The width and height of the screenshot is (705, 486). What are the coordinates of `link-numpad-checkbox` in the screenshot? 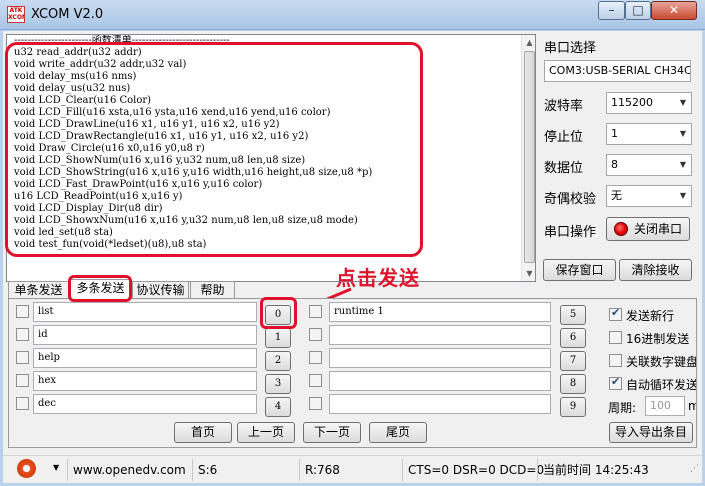 It's located at (615, 360).